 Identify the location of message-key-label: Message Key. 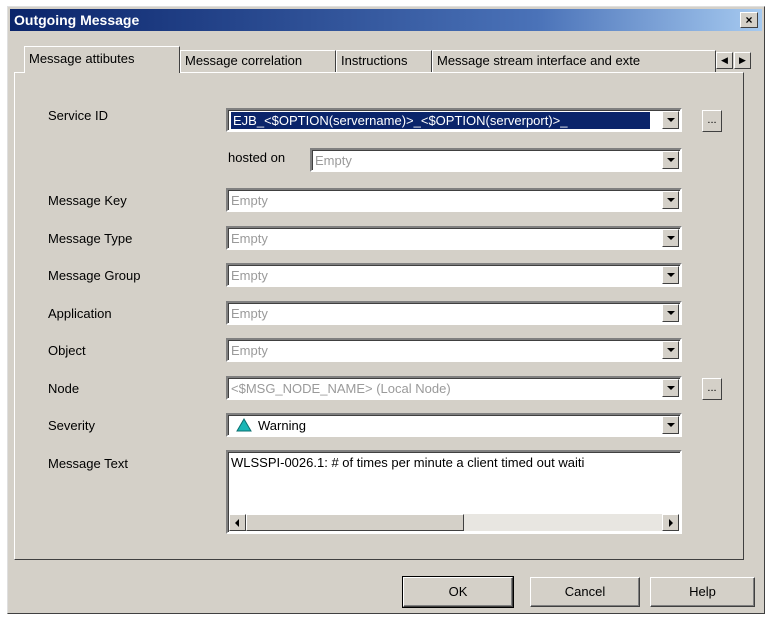
(87, 200).